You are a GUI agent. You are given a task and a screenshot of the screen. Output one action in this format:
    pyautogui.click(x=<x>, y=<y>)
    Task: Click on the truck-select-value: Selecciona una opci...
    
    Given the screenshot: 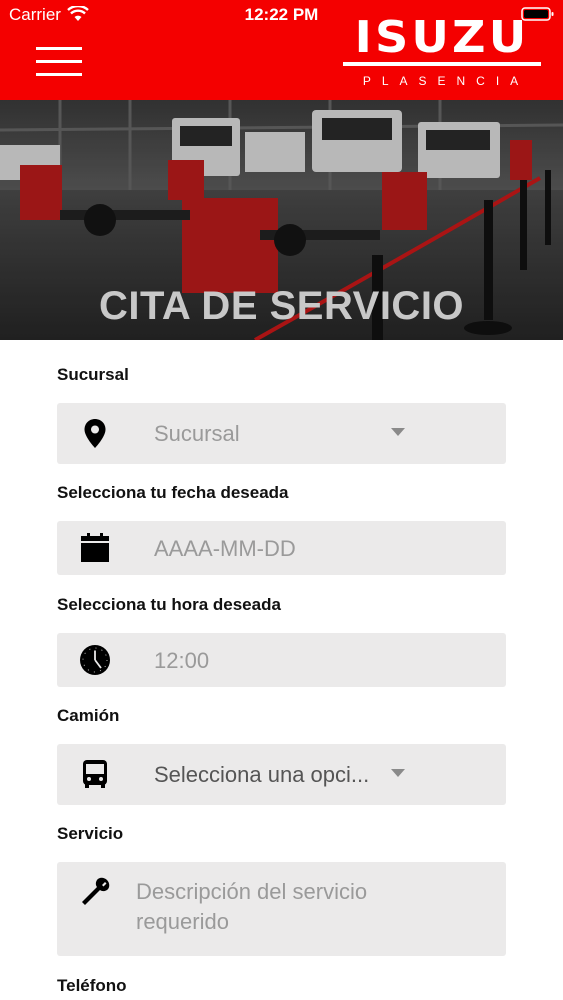 What is the action you would take?
    pyautogui.click(x=262, y=774)
    